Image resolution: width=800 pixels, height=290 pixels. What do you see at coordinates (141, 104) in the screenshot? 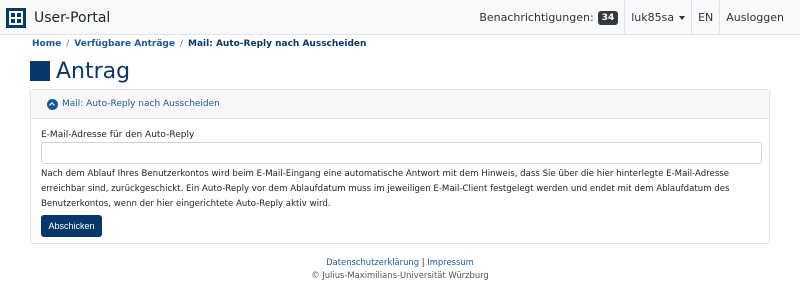
I see `card-header-label: Mail: Auto-Reply nach Ausscheiden` at bounding box center [141, 104].